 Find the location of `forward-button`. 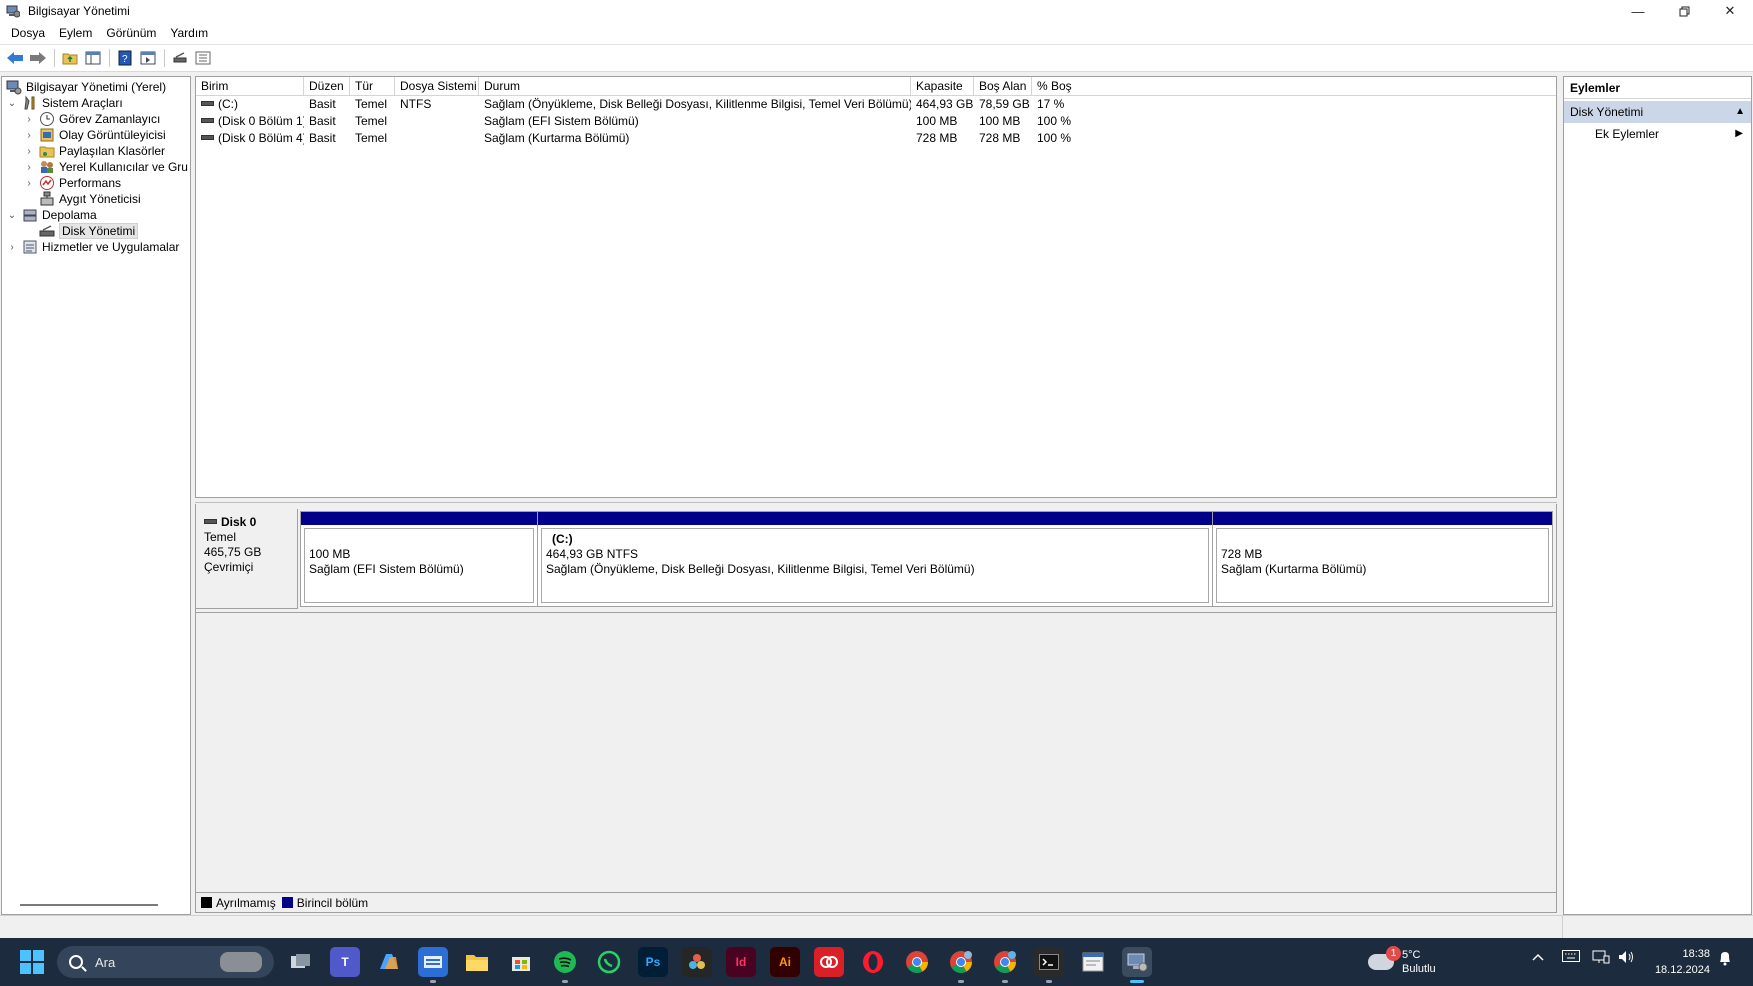

forward-button is located at coordinates (38, 58).